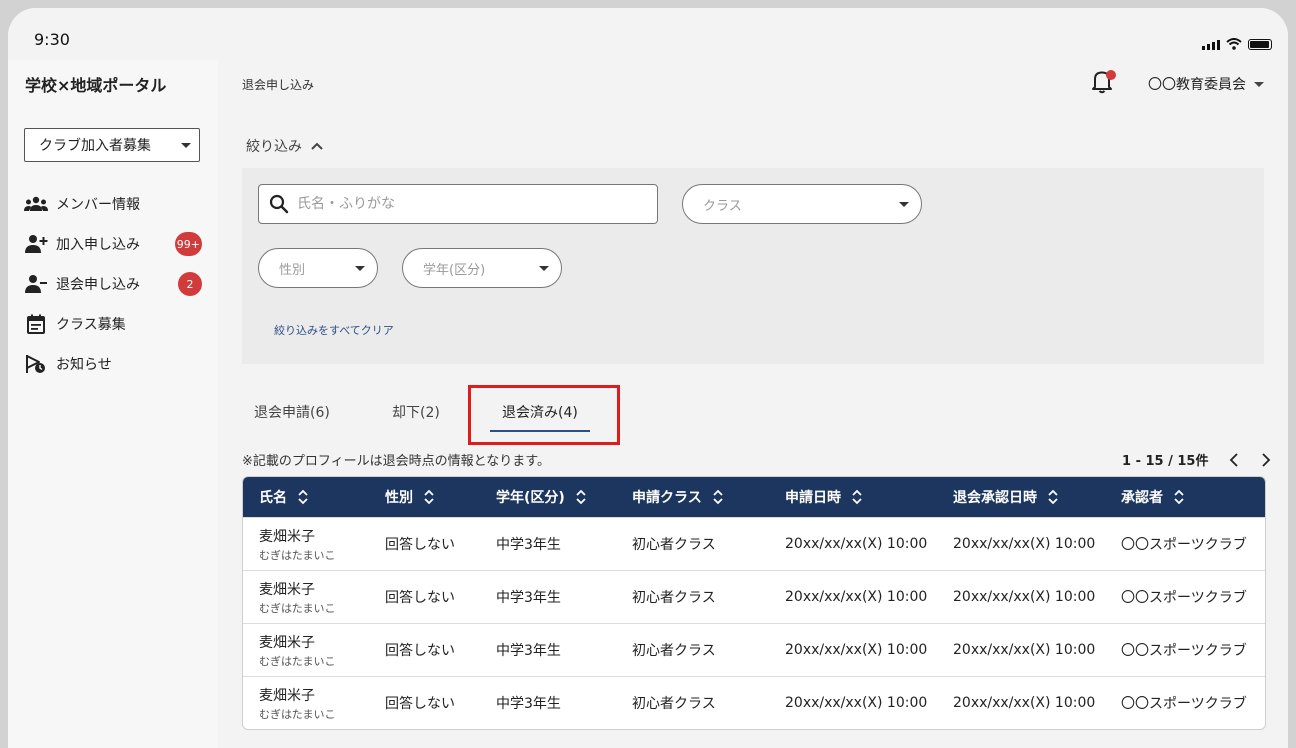 The image size is (1296, 748). I want to click on chevron-left-icon, so click(1234, 459).